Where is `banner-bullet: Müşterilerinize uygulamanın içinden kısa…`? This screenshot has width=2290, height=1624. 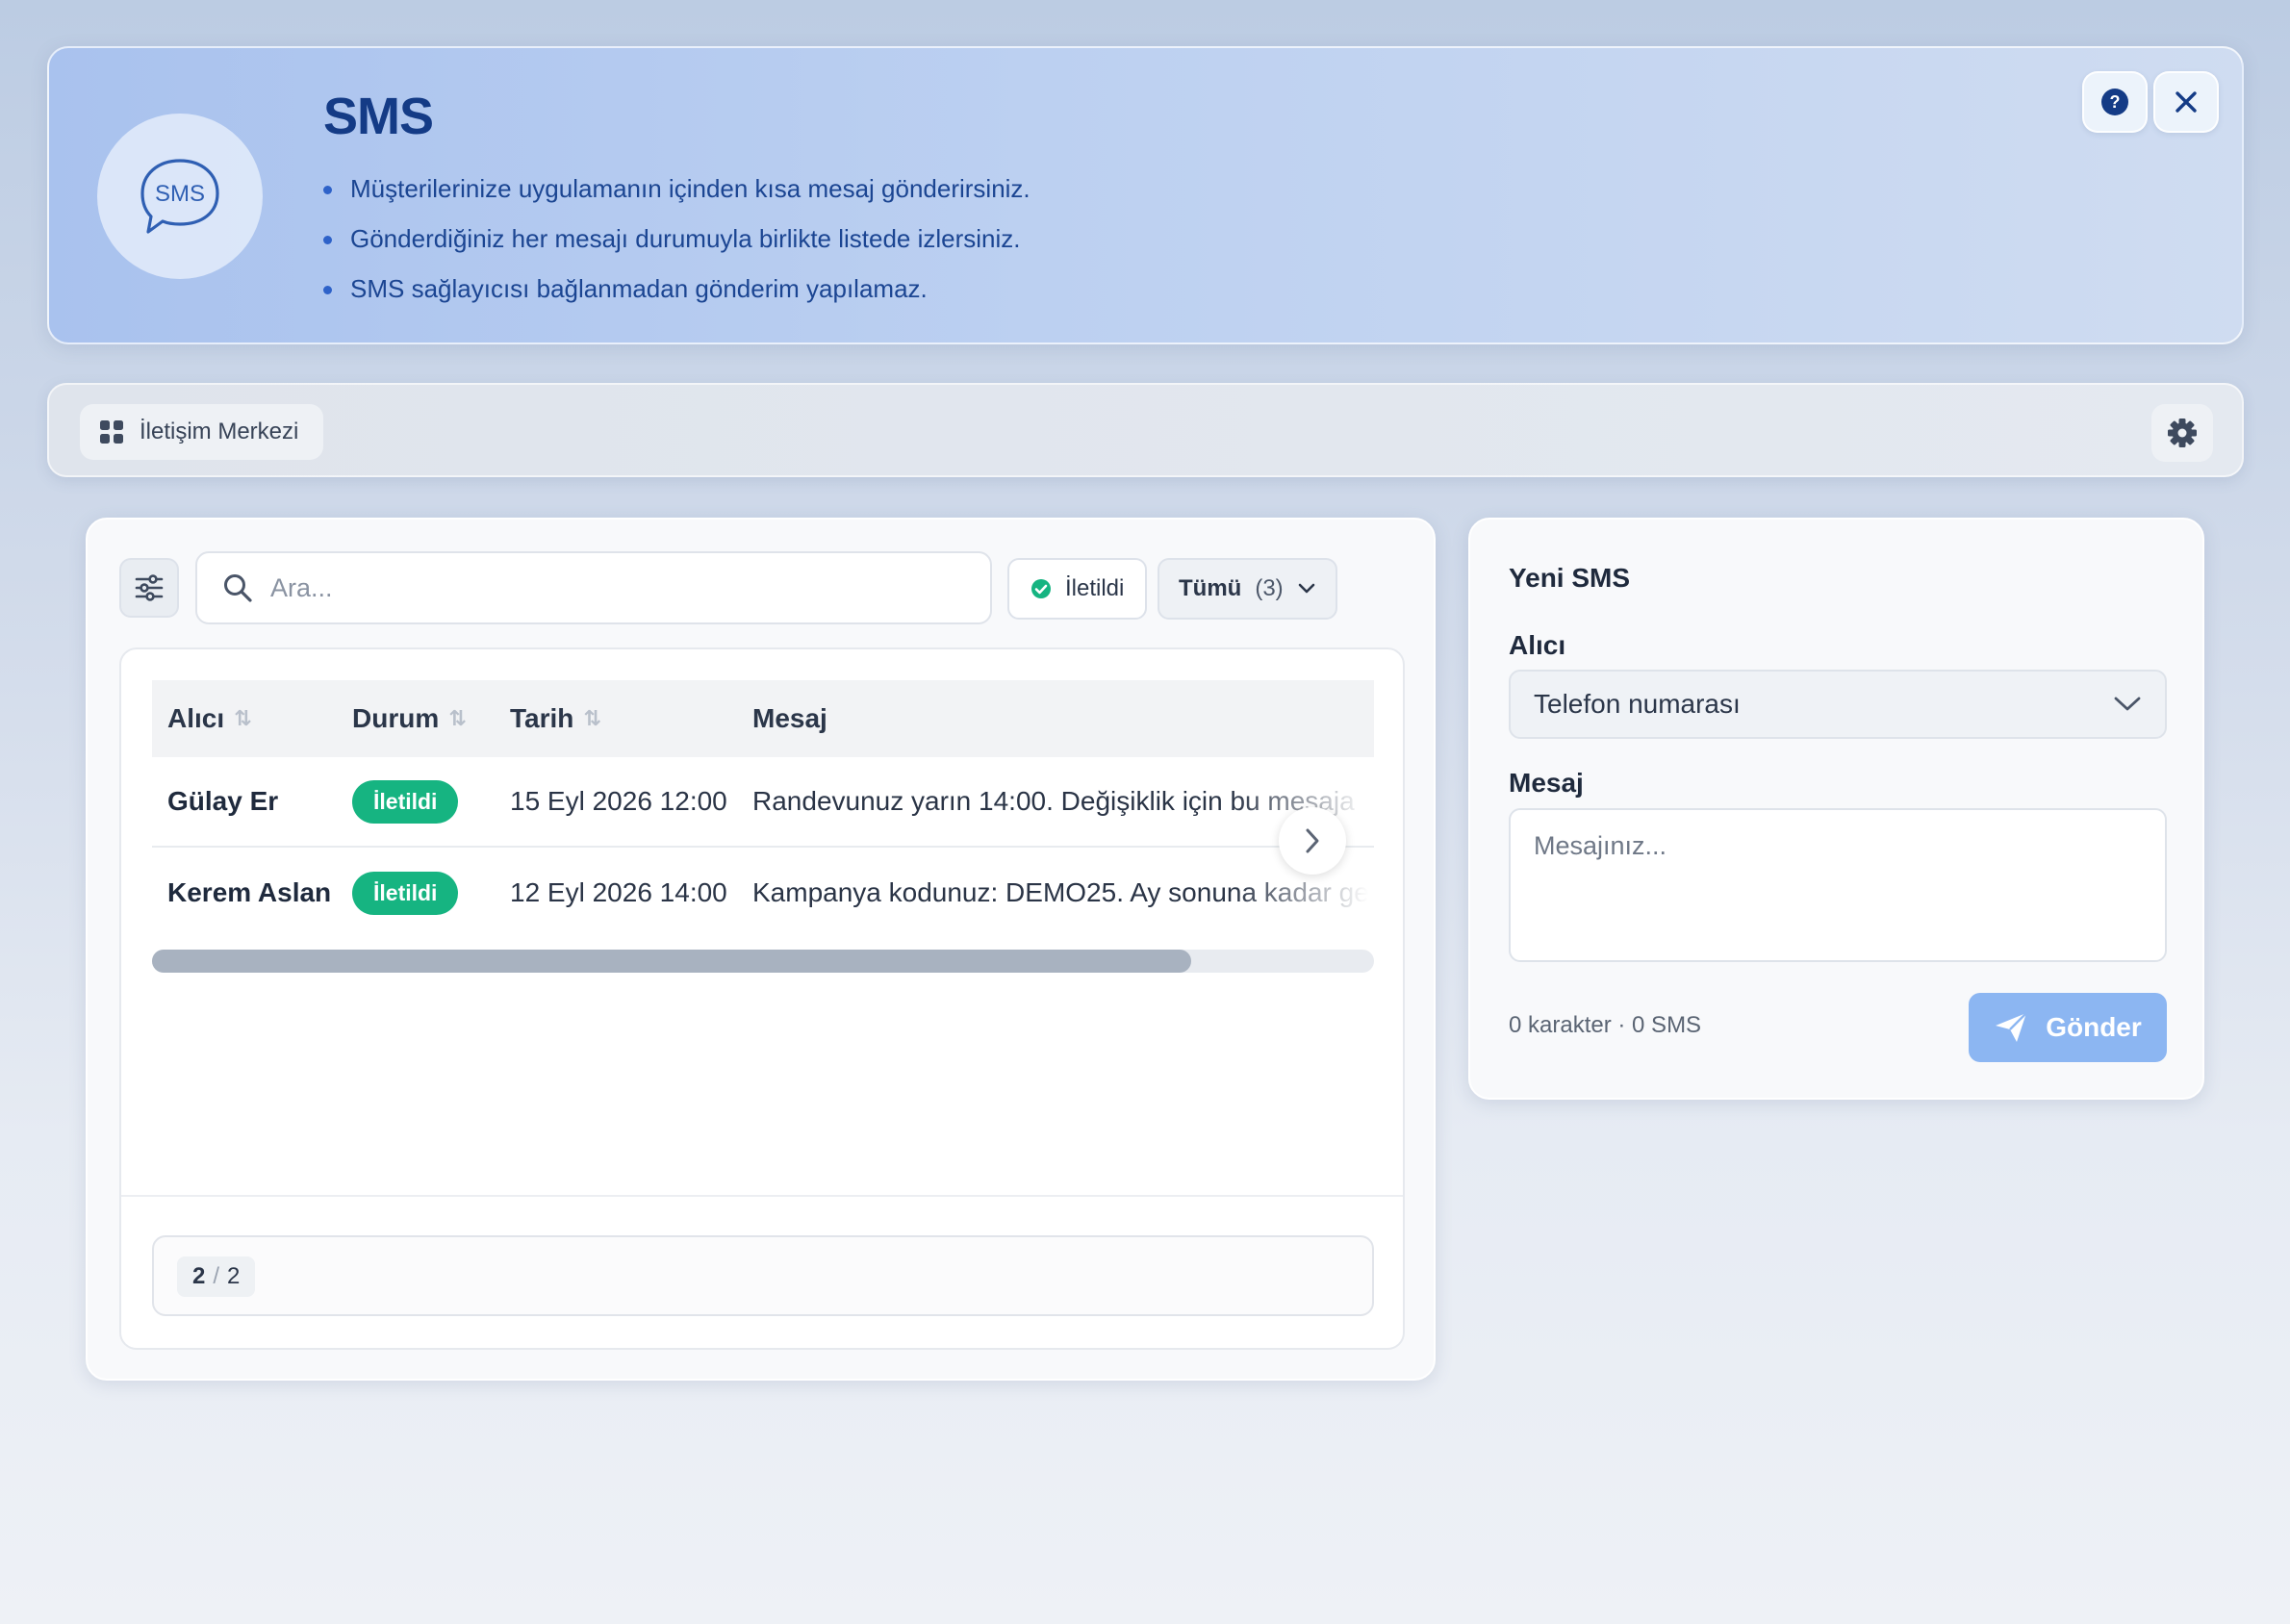 banner-bullet: Müşterilerinize uygulamanın içinden kısa… is located at coordinates (676, 189).